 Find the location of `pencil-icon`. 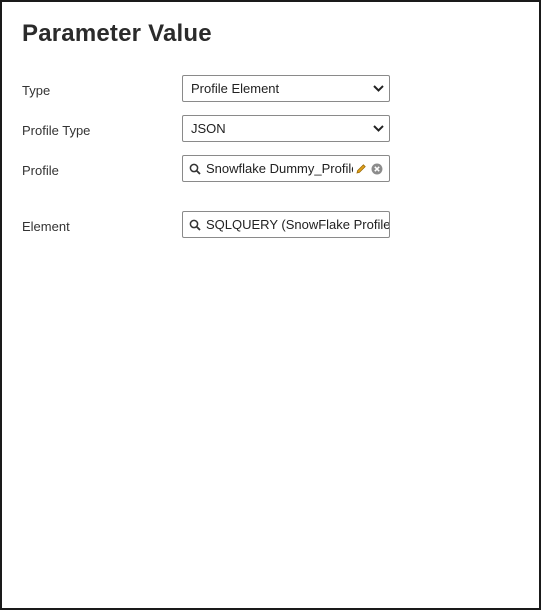

pencil-icon is located at coordinates (361, 169).